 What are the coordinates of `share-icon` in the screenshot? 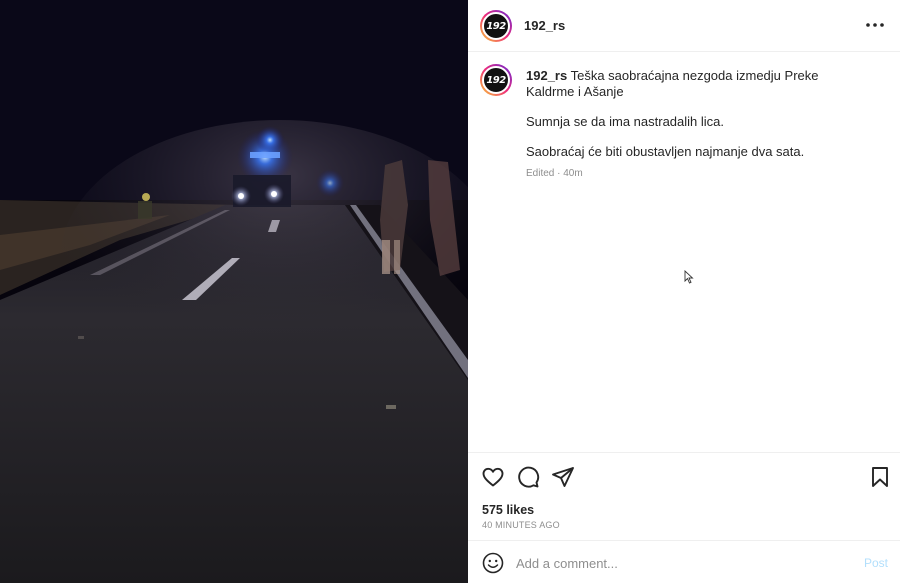 It's located at (563, 477).